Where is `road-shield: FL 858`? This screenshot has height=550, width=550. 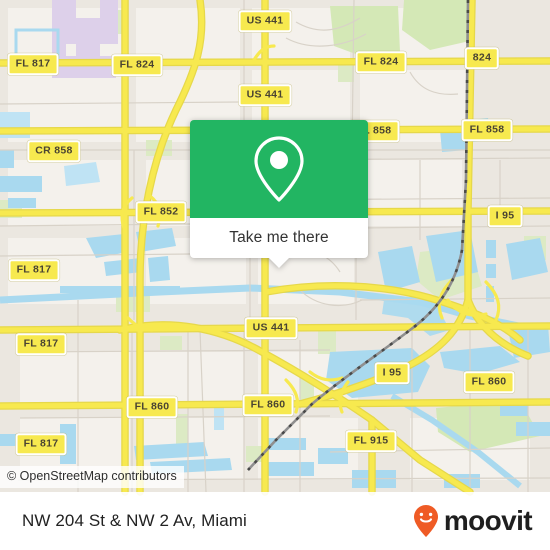
road-shield: FL 858 is located at coordinates (487, 130).